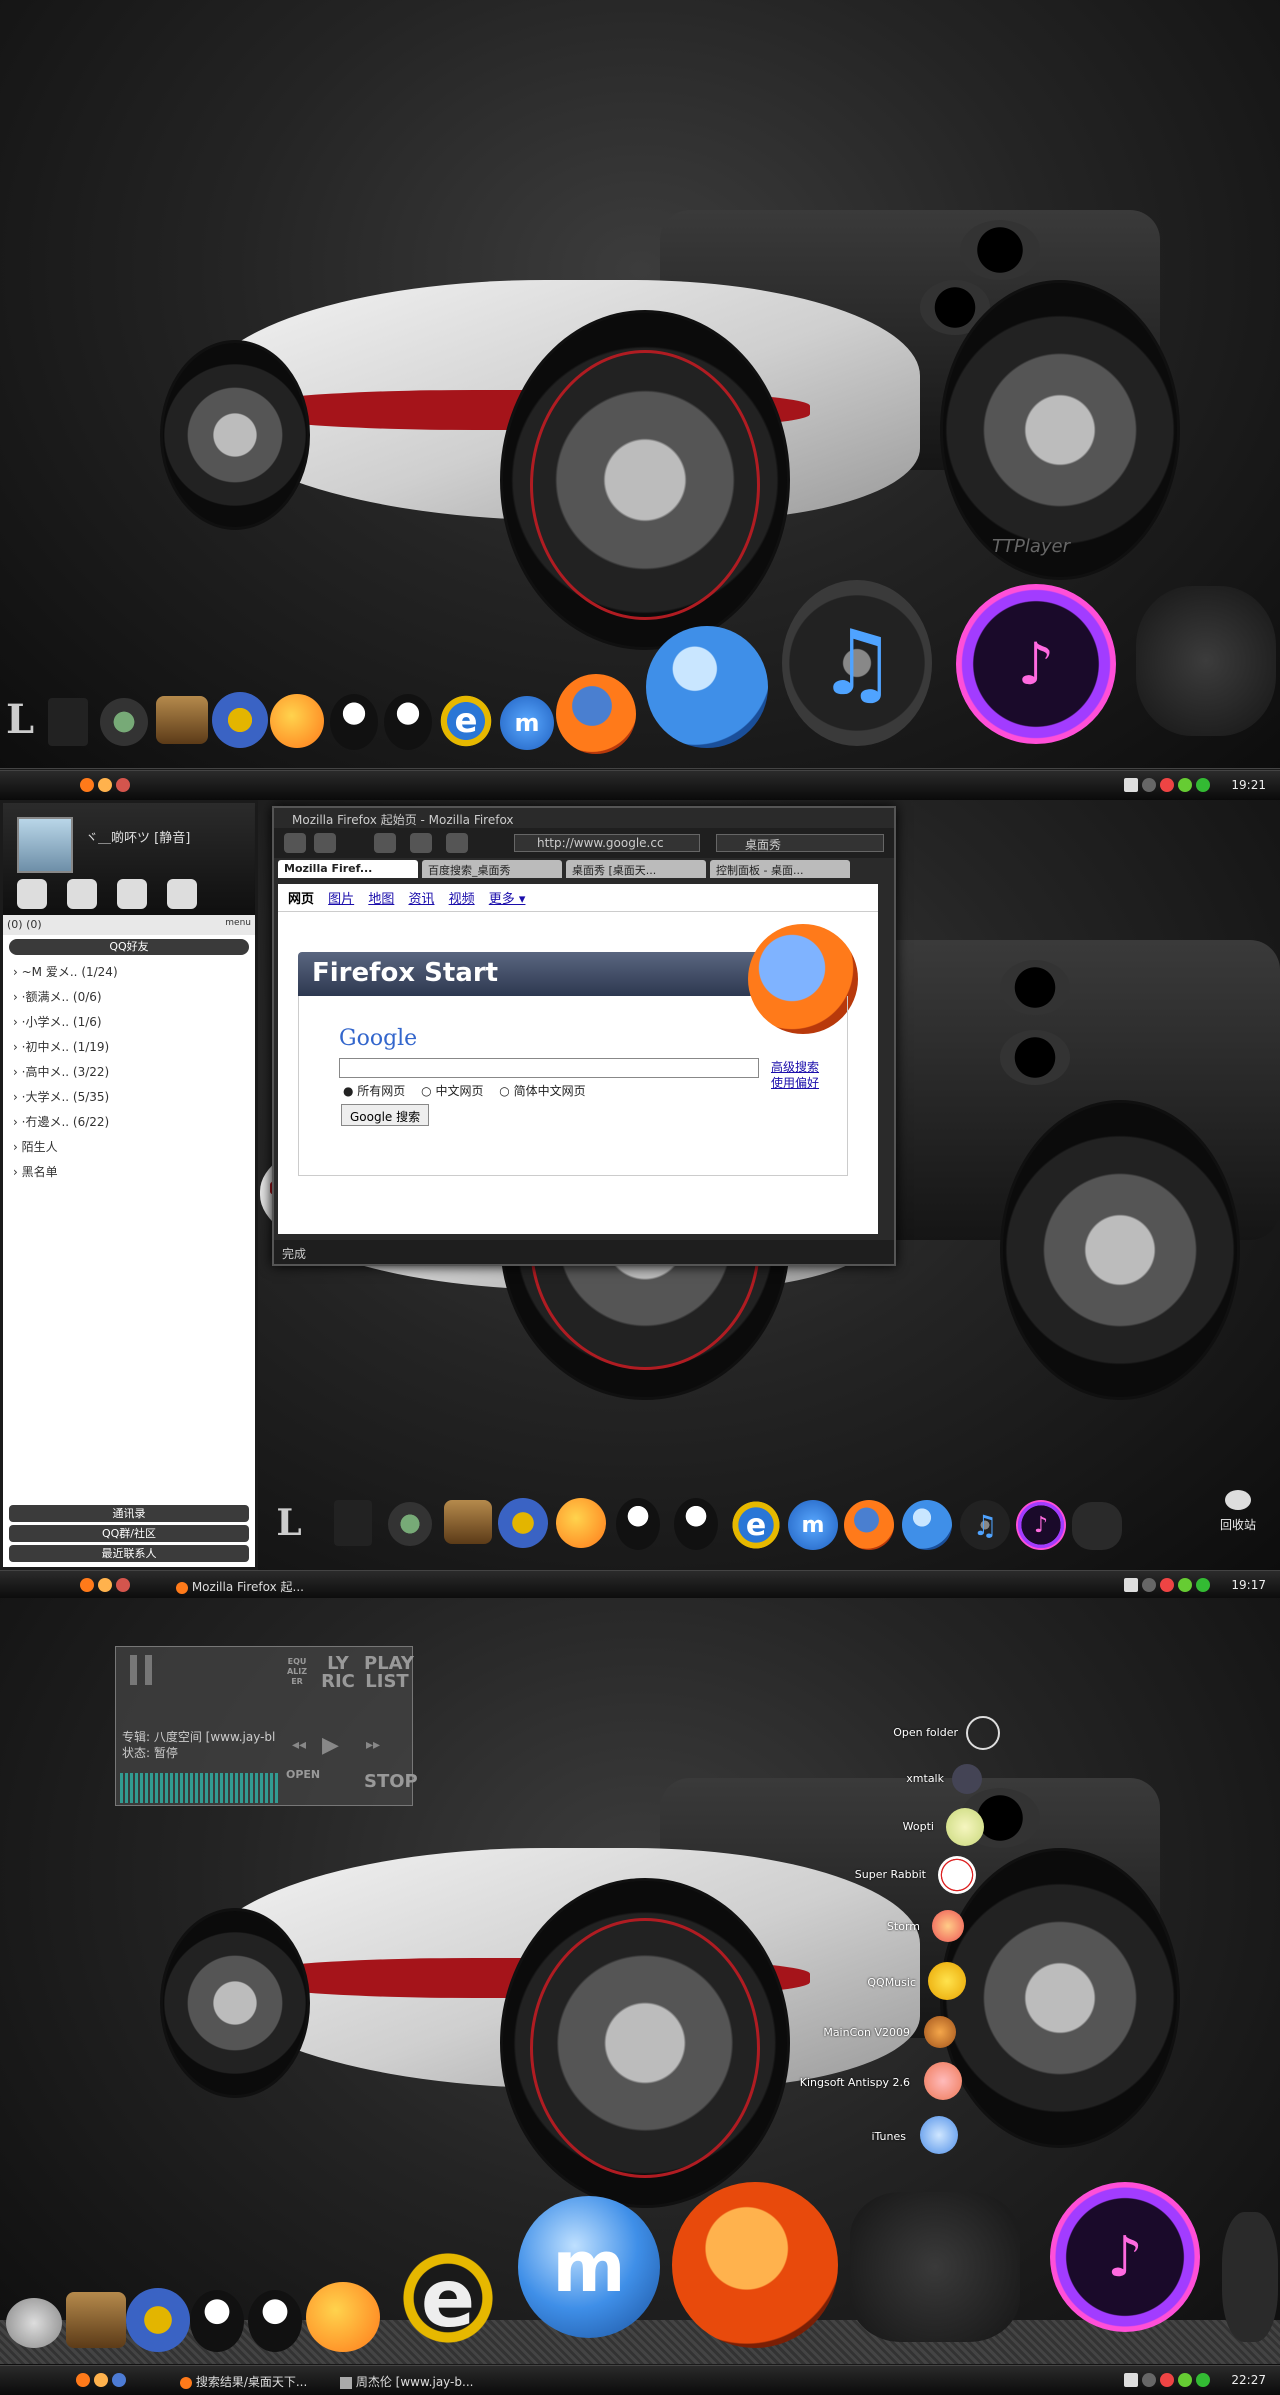  Describe the element at coordinates (850, 2082) in the screenshot. I see `stack-label-kingsoft-antispy: Kingsoft Antispy 2.6` at that location.